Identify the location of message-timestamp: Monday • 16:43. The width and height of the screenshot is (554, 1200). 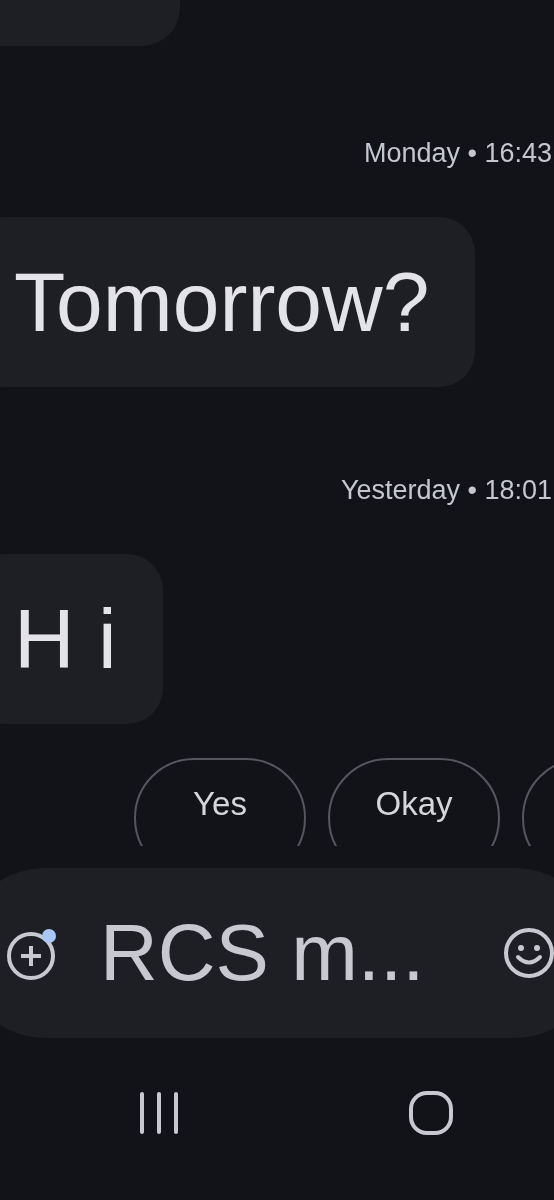
(457, 153).